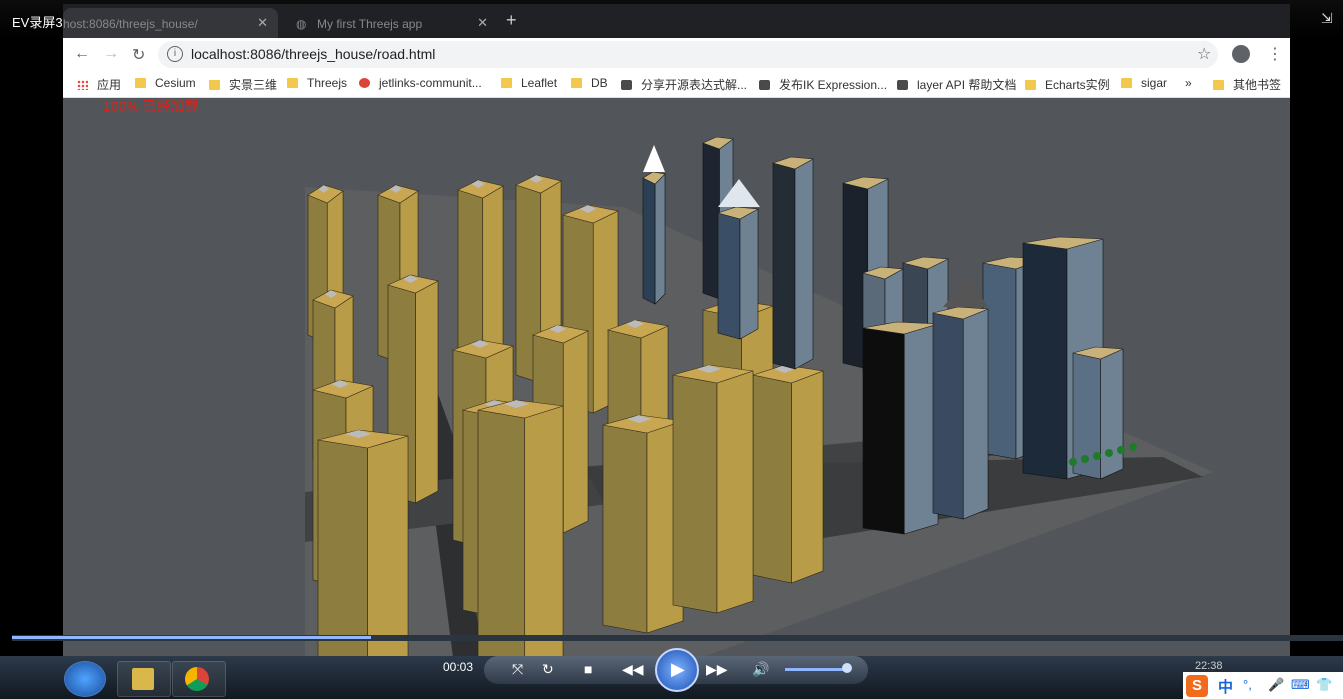  What do you see at coordinates (1154, 83) in the screenshot?
I see `bookmark-label: sigar` at bounding box center [1154, 83].